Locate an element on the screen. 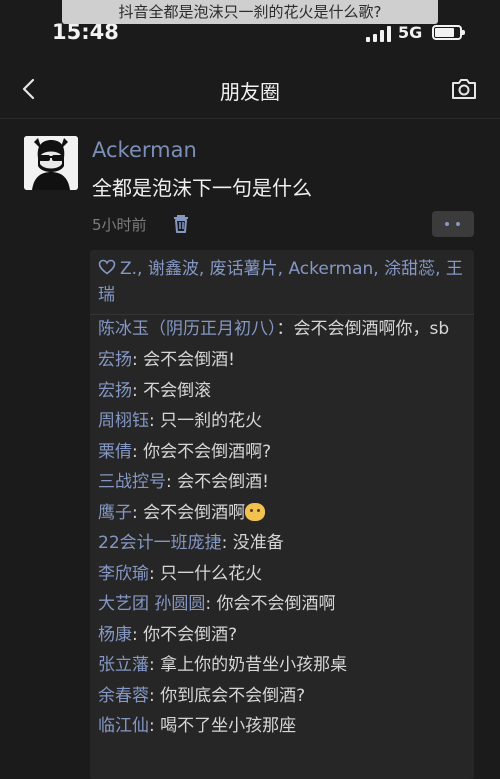  comment-author: 张立藩 is located at coordinates (123, 665).